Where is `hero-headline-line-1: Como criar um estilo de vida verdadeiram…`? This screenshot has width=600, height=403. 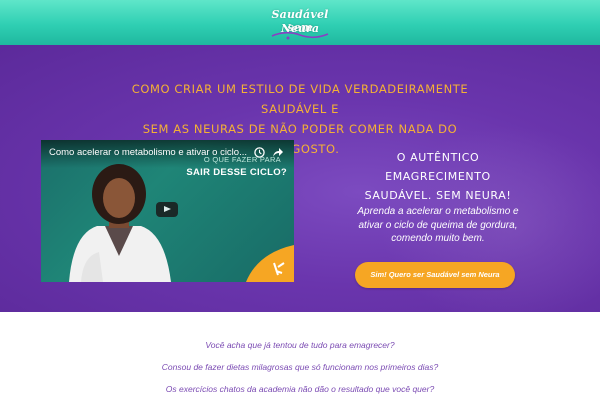
hero-headline-line-1: Como criar um estilo de vida verdadeiram… is located at coordinates (300, 99).